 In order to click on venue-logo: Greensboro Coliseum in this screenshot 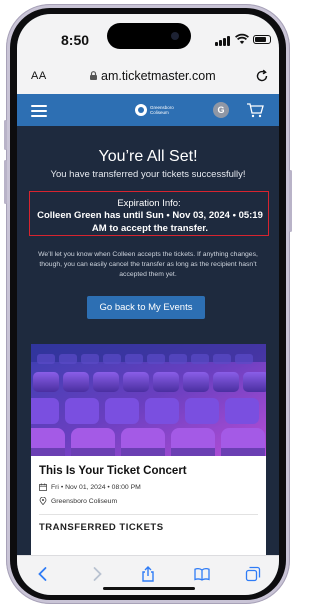, I will do `click(155, 110)`.